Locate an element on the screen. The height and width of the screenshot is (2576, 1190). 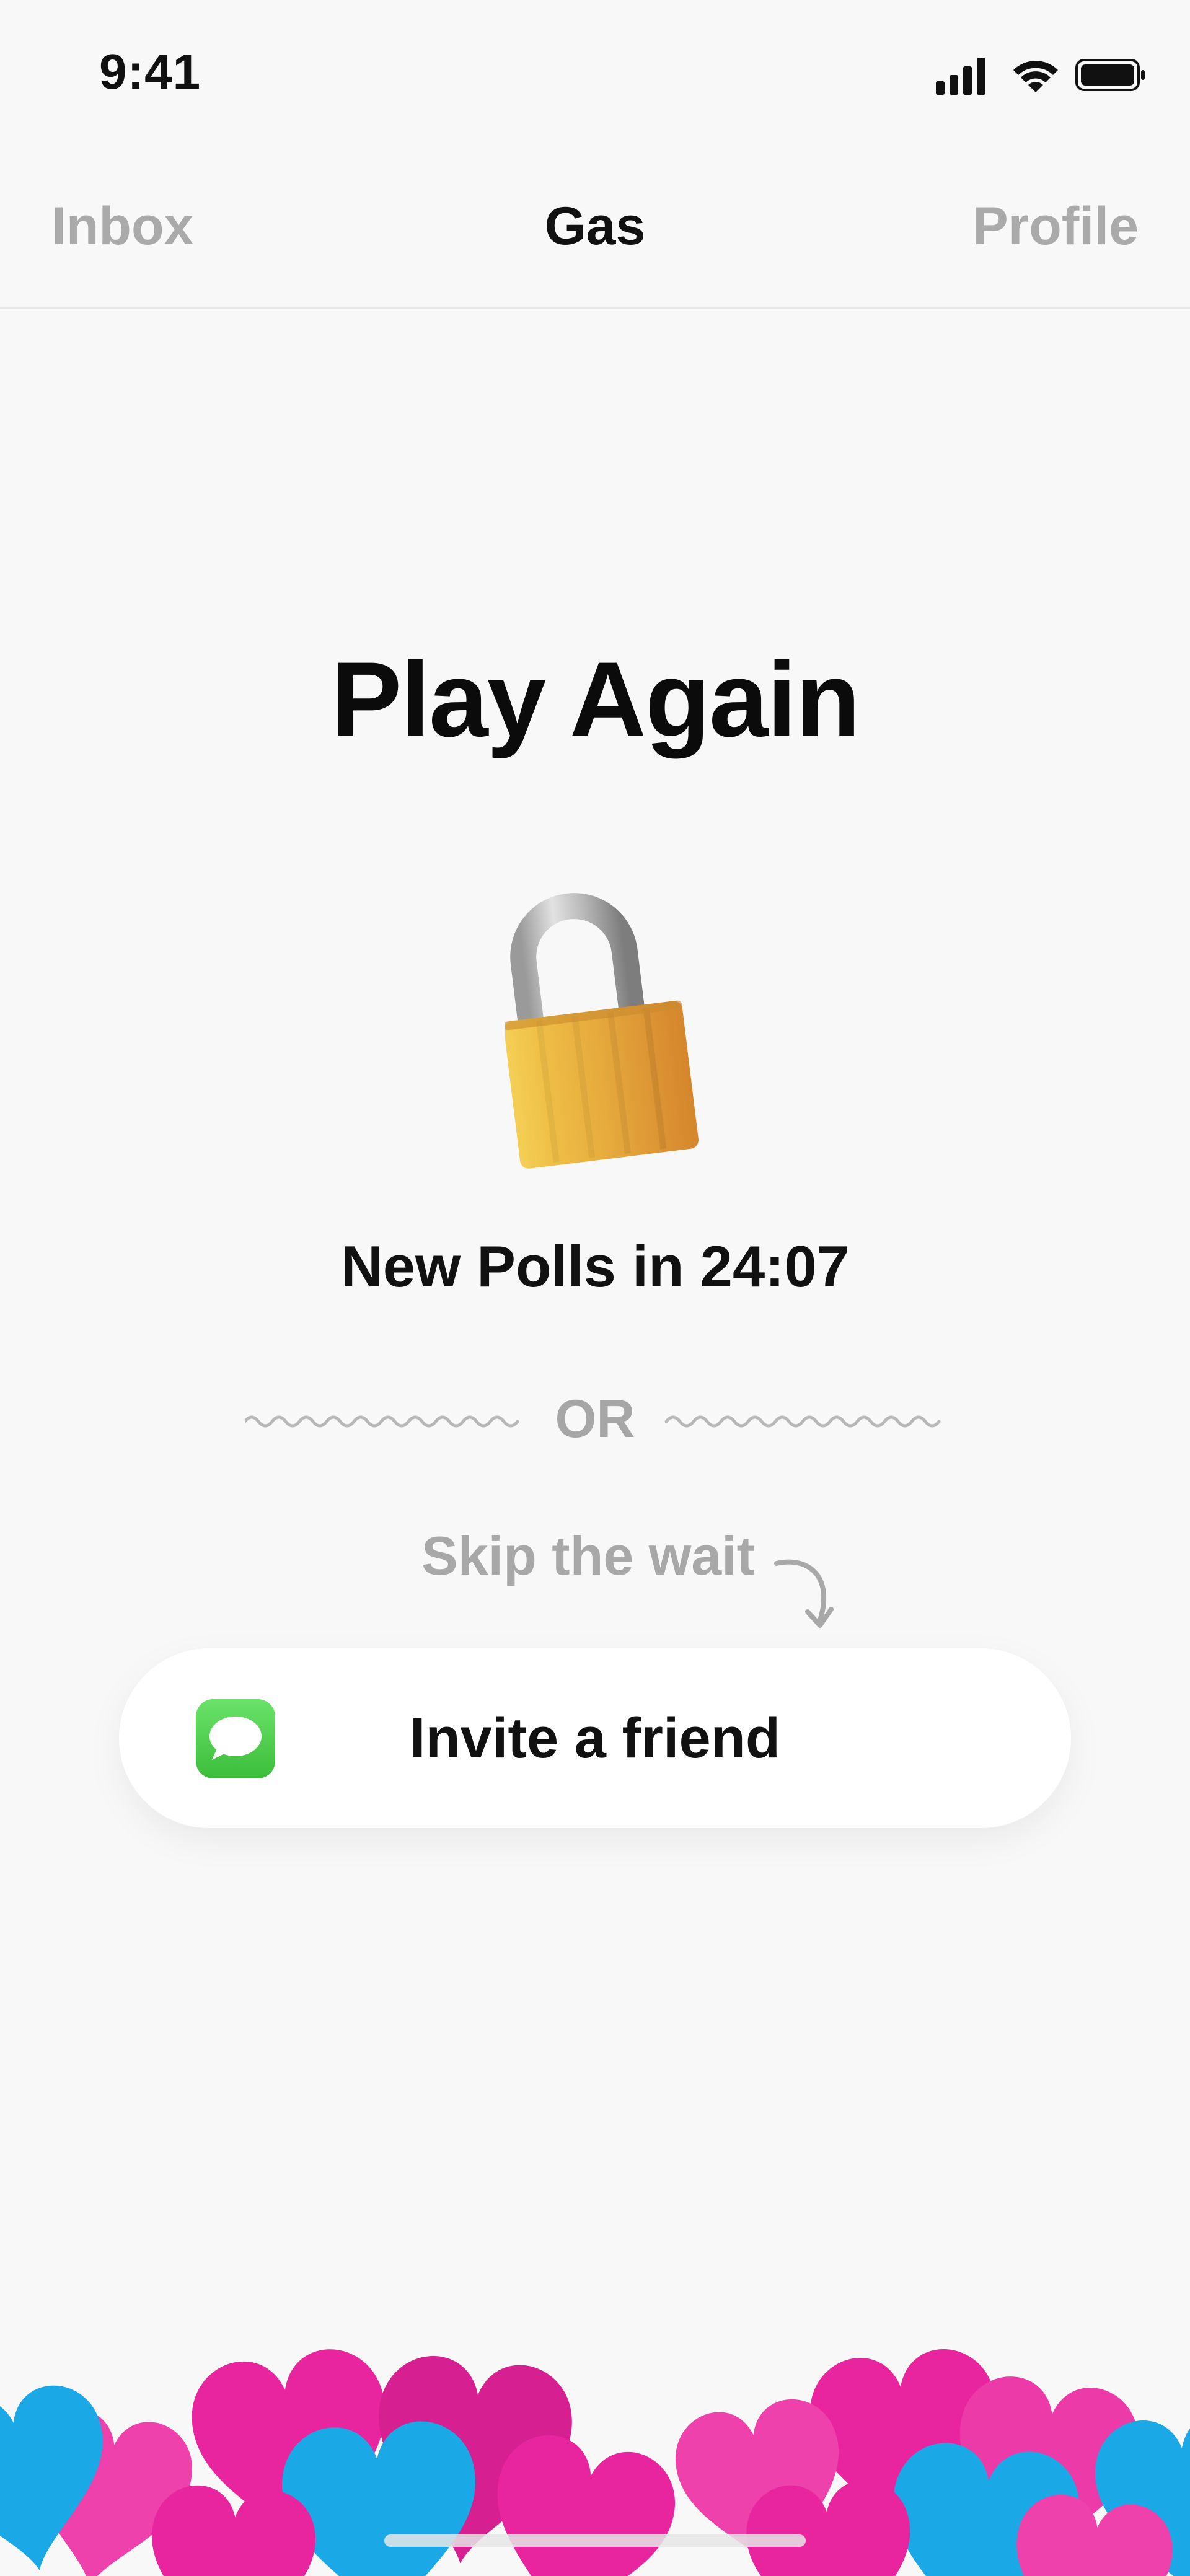
invite-friend-button: Invite a friend is located at coordinates (595, 1738).